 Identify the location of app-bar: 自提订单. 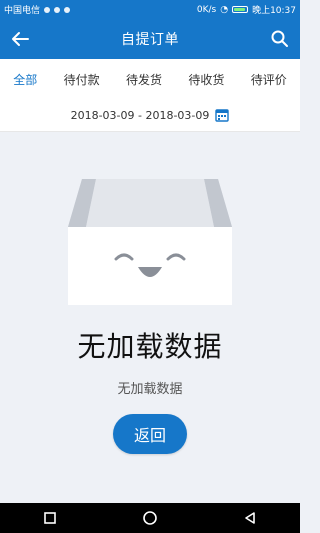
(150, 39).